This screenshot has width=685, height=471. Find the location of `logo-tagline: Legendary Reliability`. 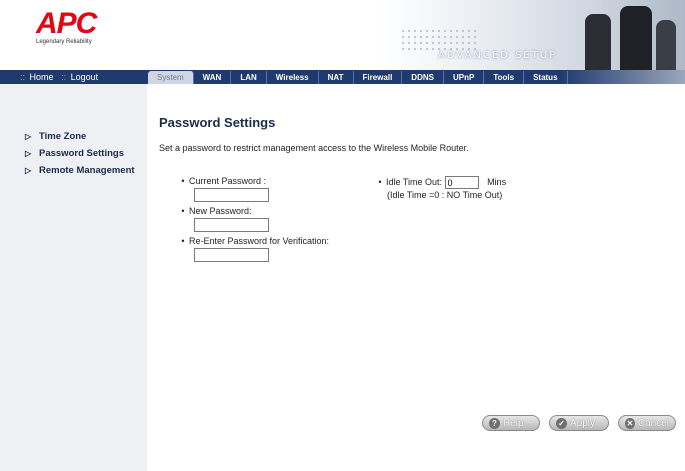

logo-tagline: Legendary Reliability is located at coordinates (64, 42).